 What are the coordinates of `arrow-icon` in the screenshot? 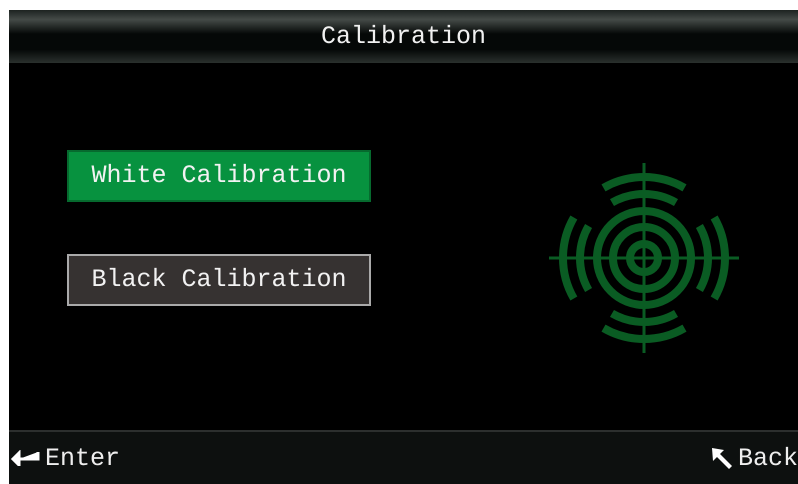 It's located at (722, 458).